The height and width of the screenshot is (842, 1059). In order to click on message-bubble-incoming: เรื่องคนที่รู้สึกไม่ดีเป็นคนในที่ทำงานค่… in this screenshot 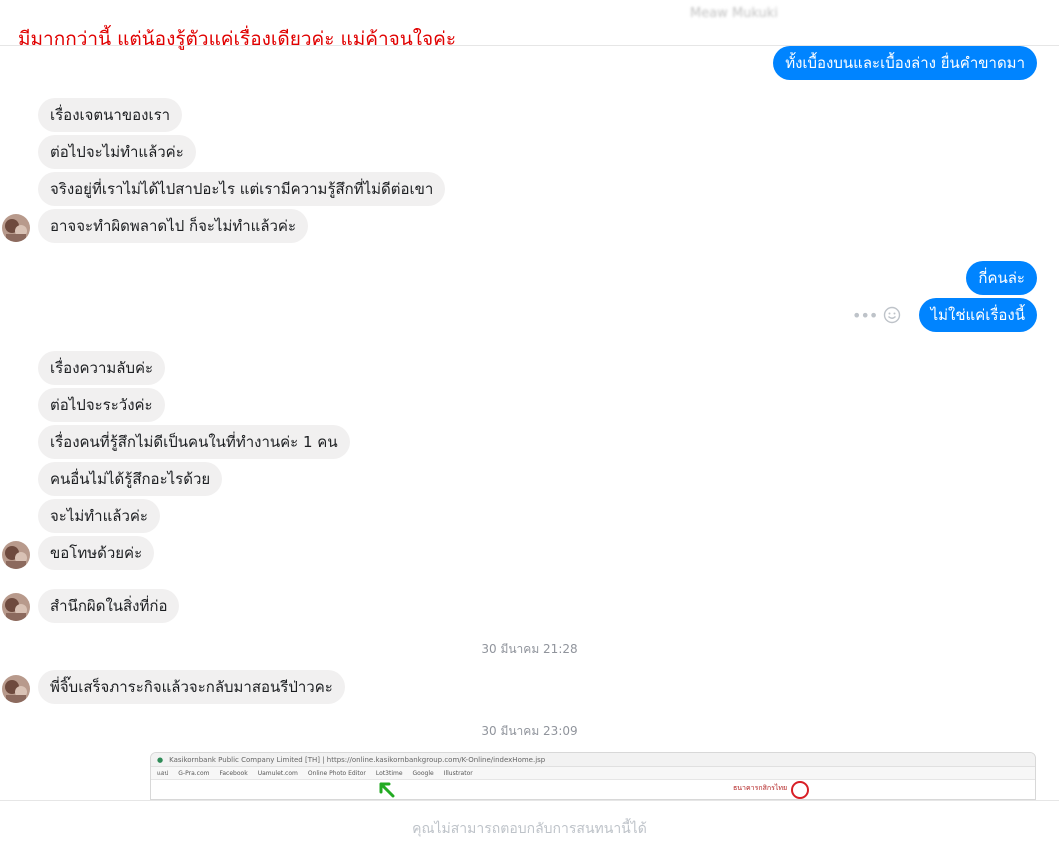, I will do `click(194, 442)`.